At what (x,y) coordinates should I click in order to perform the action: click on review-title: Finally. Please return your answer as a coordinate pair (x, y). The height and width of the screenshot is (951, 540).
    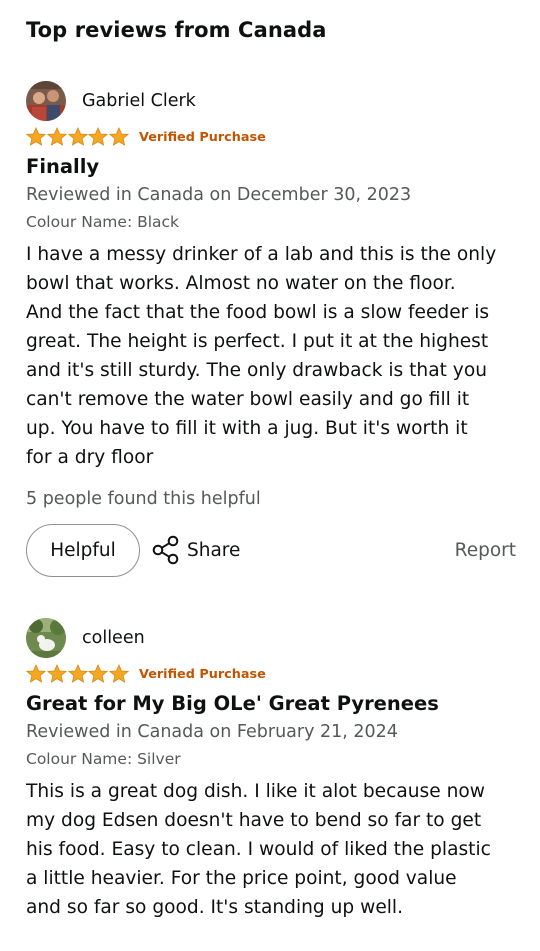
    Looking at the image, I should click on (63, 166).